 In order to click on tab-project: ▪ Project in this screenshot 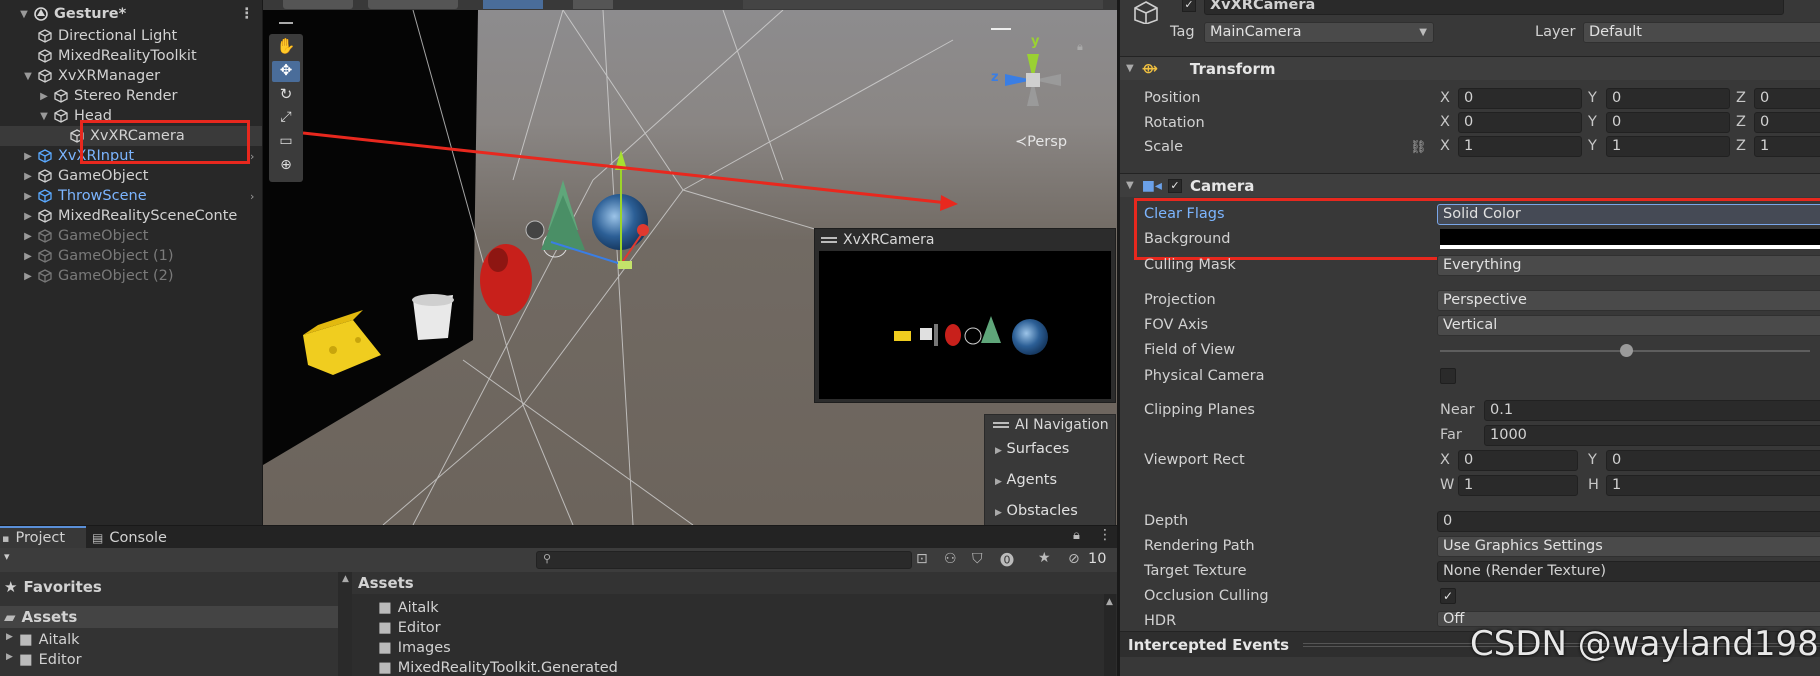, I will do `click(43, 537)`.